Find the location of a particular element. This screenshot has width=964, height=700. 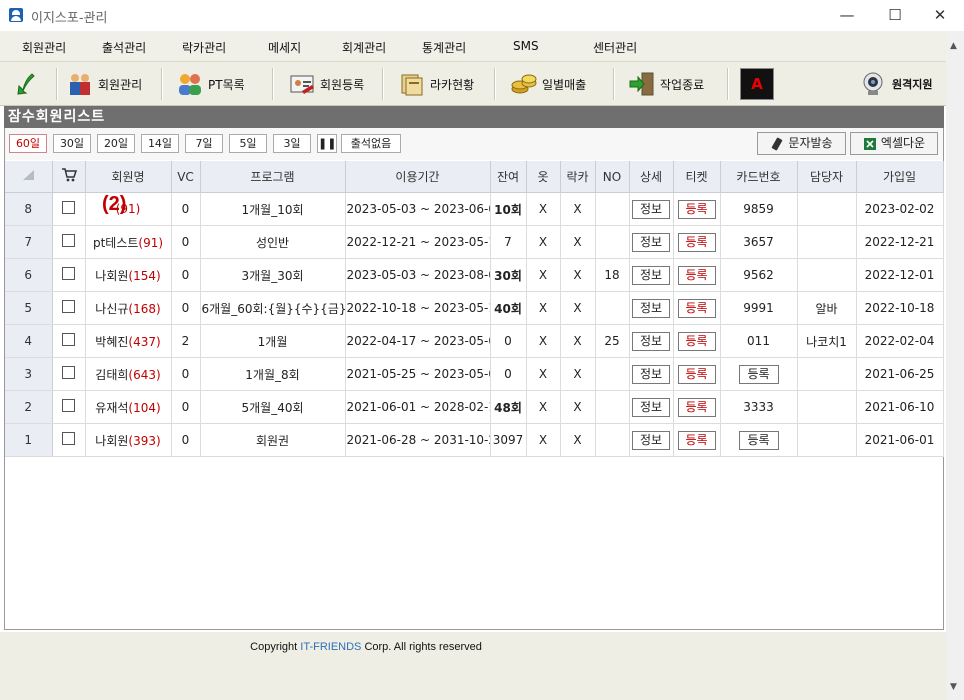

vertical-scrollbar: ▲ ▼ is located at coordinates (955, 365).